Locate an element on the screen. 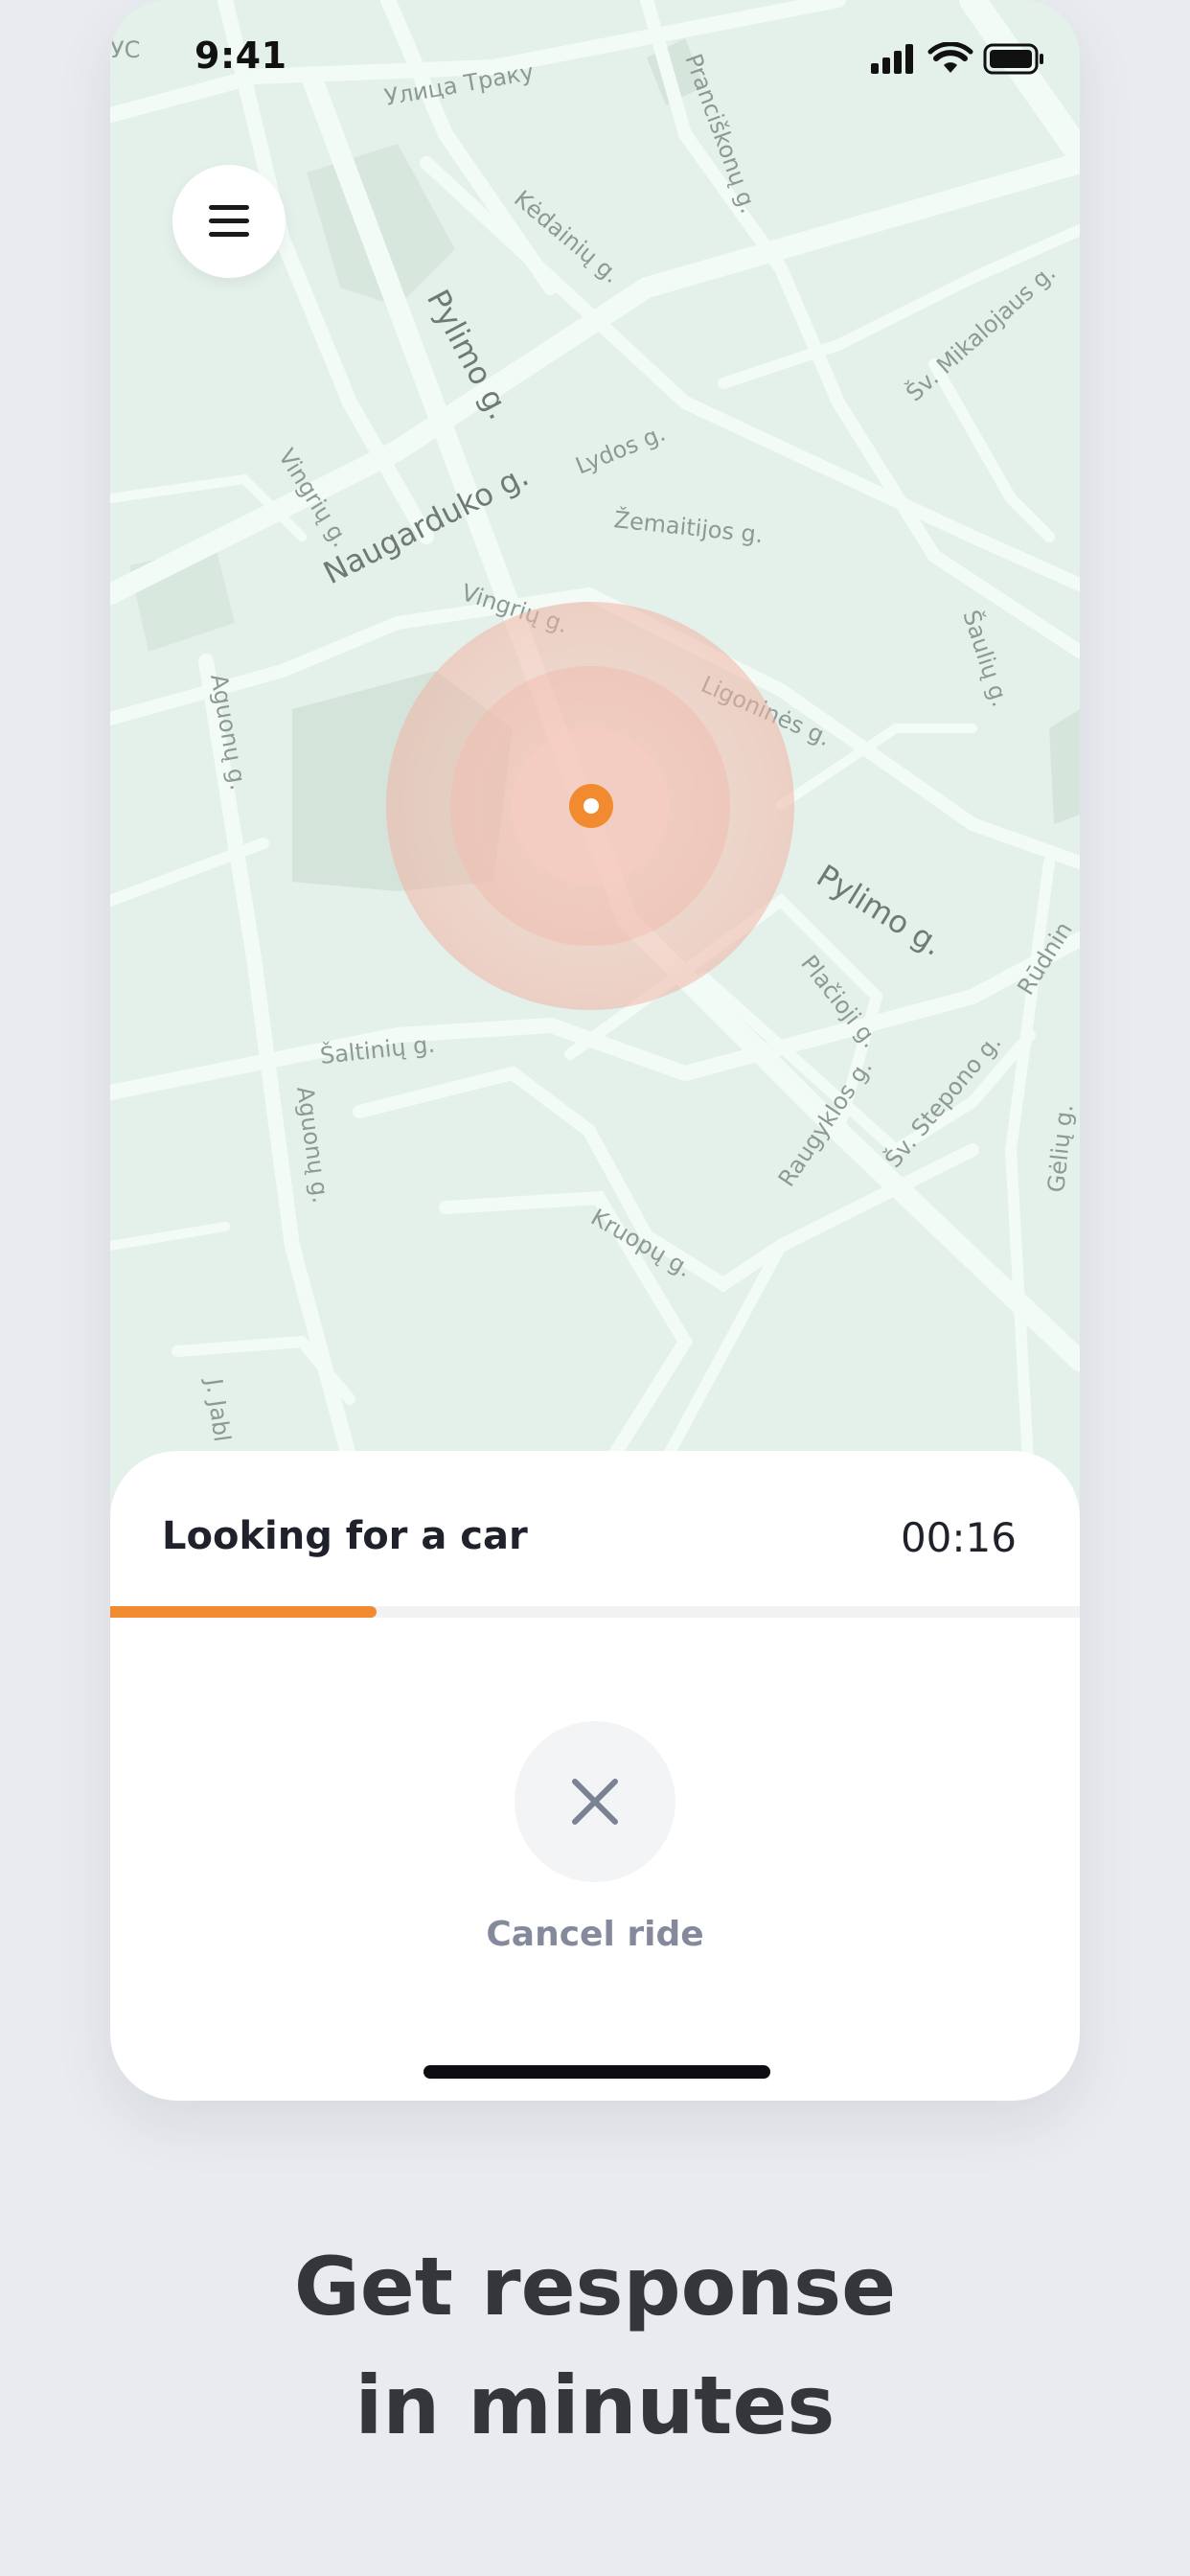 Image resolution: width=1190 pixels, height=2576 pixels. close-icon is located at coordinates (595, 1802).